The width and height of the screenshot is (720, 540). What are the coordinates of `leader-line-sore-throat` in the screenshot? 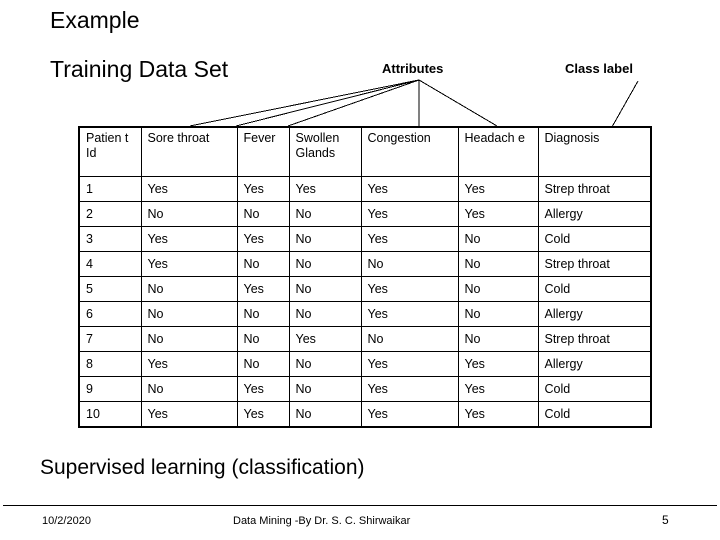 It's located at (304, 103).